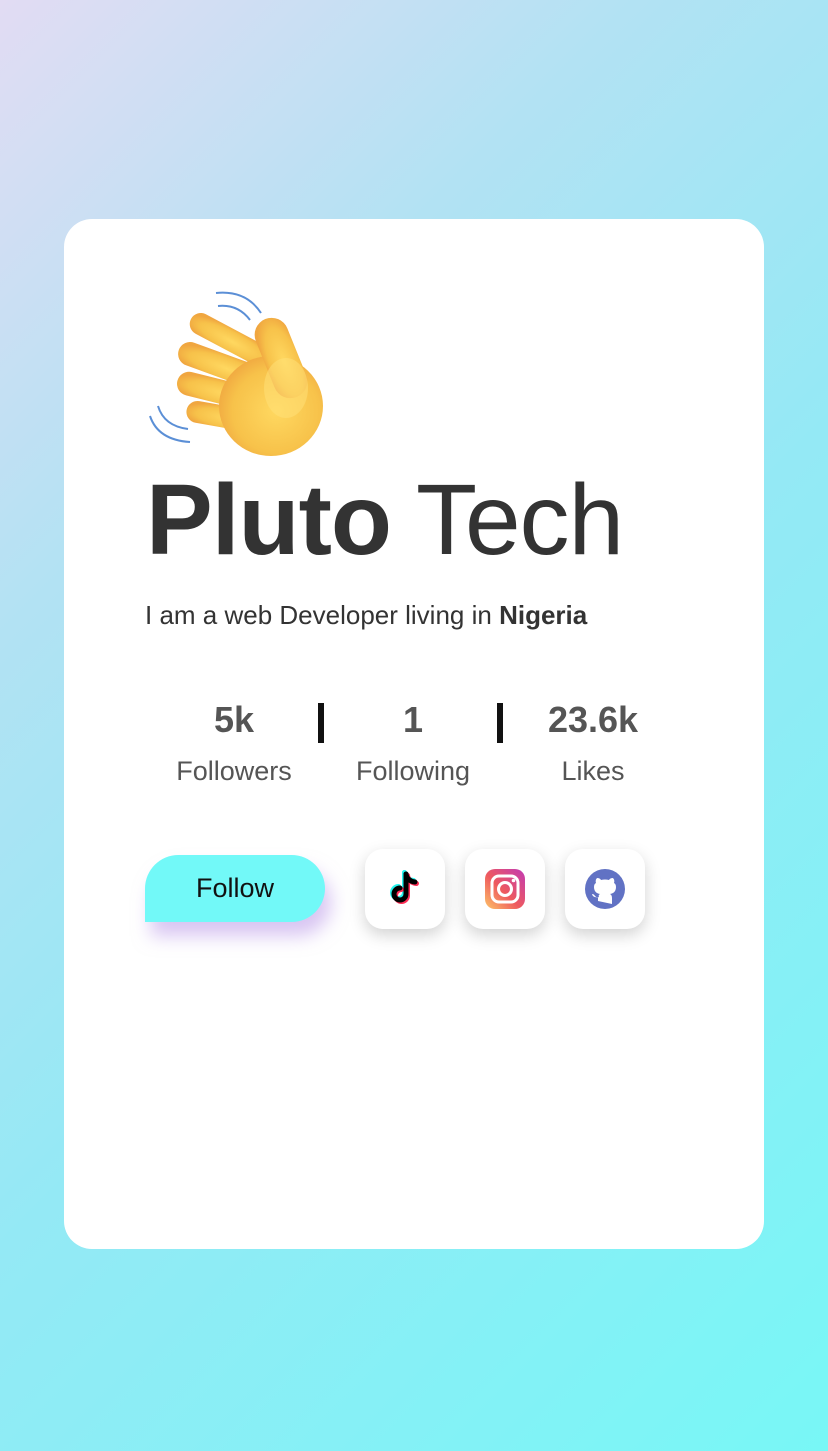  Describe the element at coordinates (593, 719) in the screenshot. I see `stat-value: 23.6k` at that location.